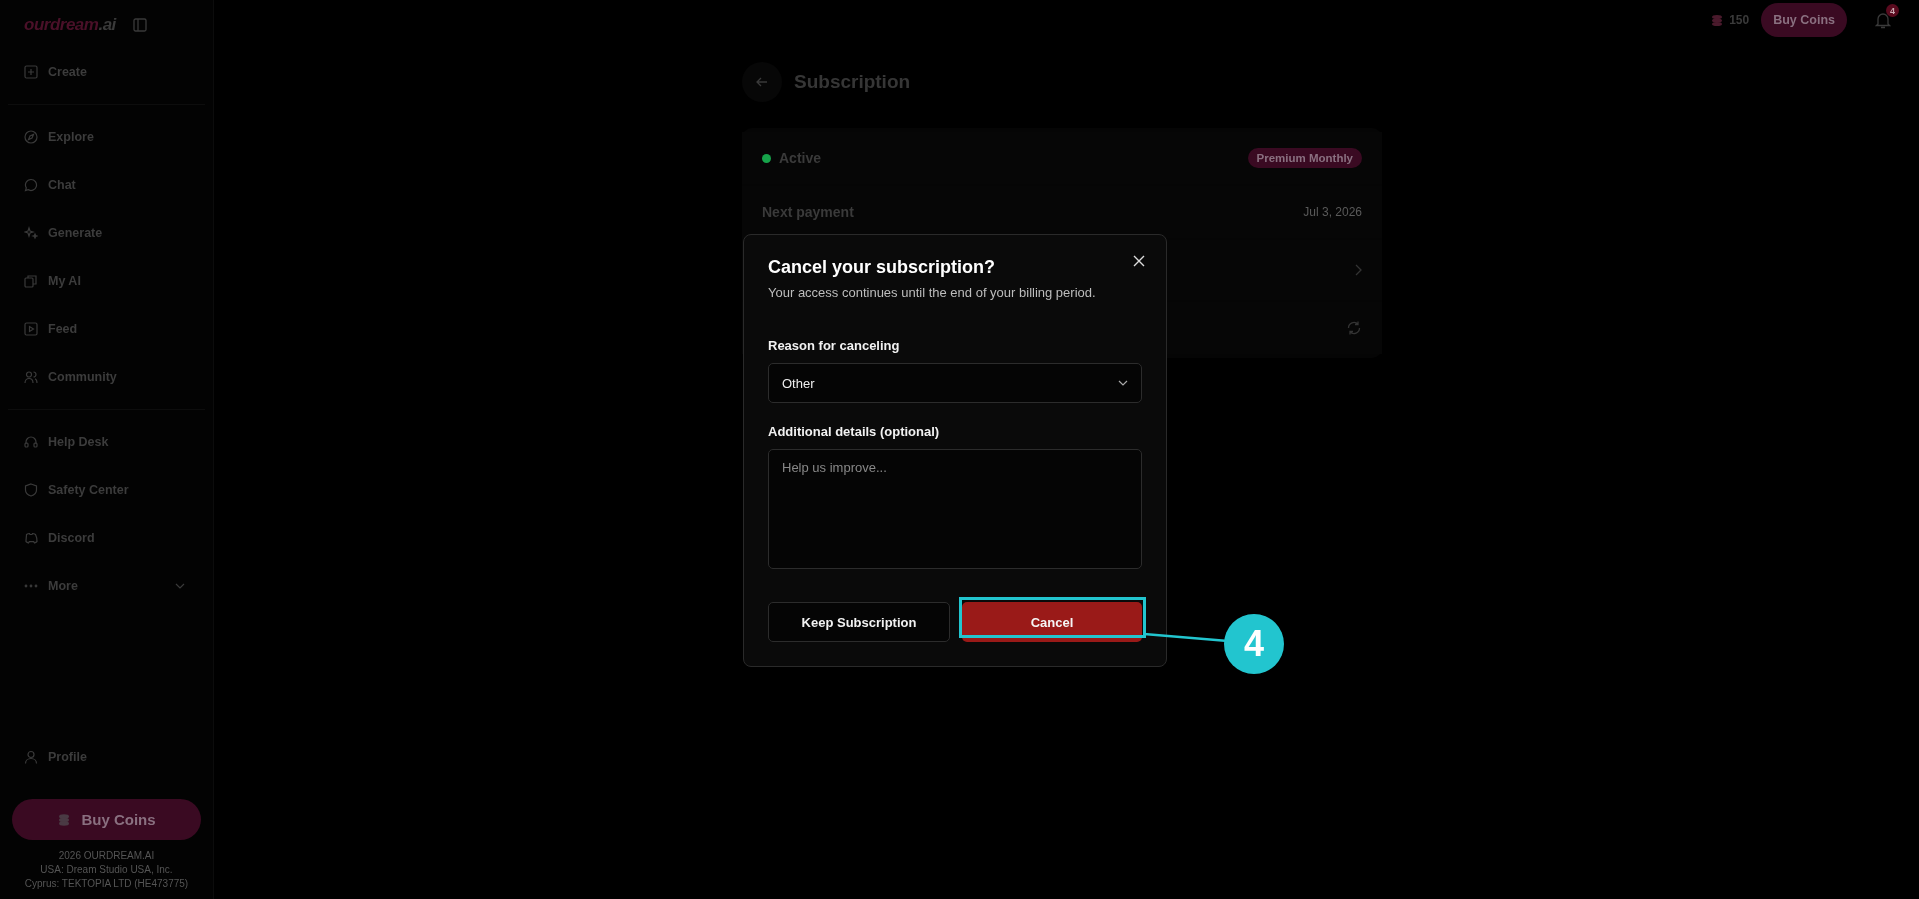  What do you see at coordinates (1892, 10) in the screenshot?
I see `notification-badge: 4` at bounding box center [1892, 10].